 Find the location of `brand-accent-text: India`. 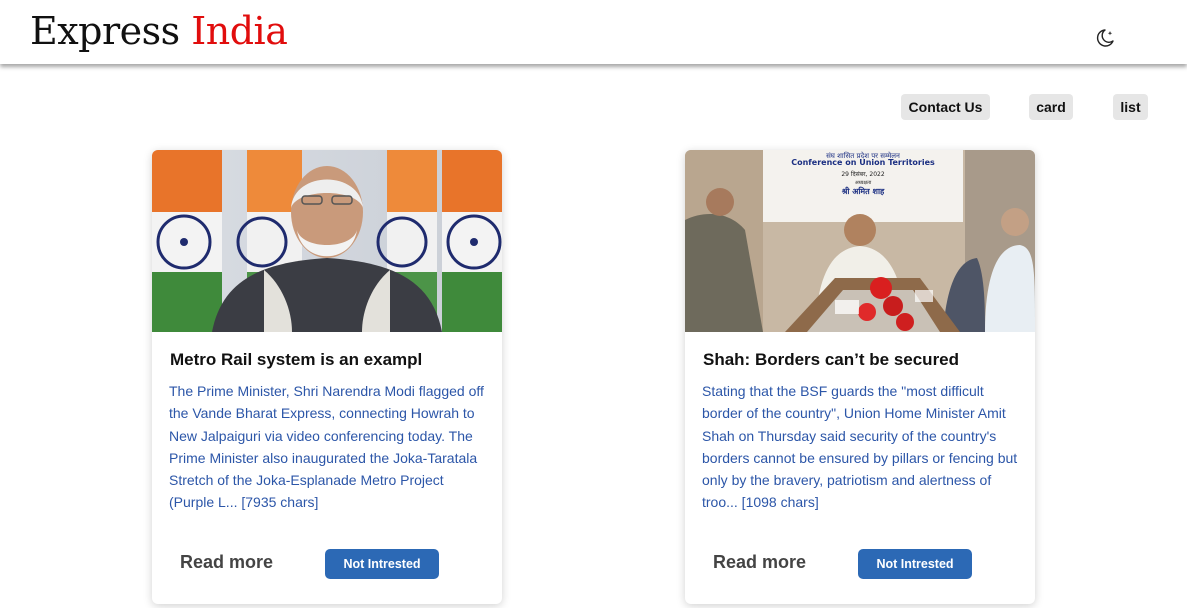

brand-accent-text: India is located at coordinates (239, 31).